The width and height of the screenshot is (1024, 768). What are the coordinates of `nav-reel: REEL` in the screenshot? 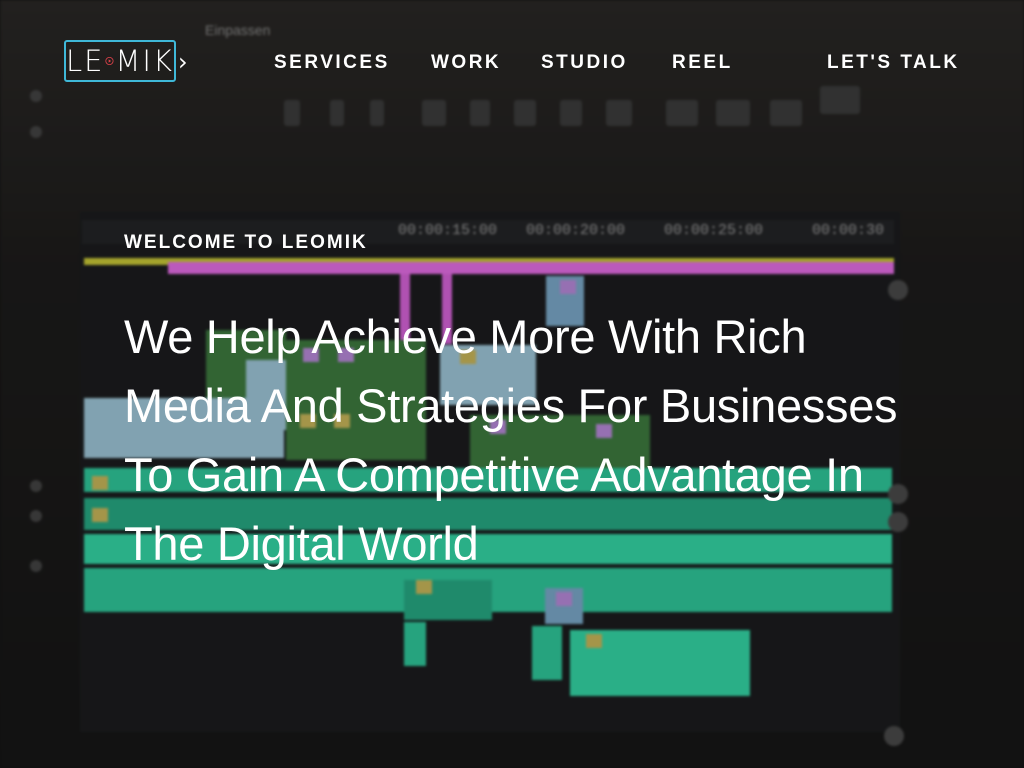 It's located at (702, 63).